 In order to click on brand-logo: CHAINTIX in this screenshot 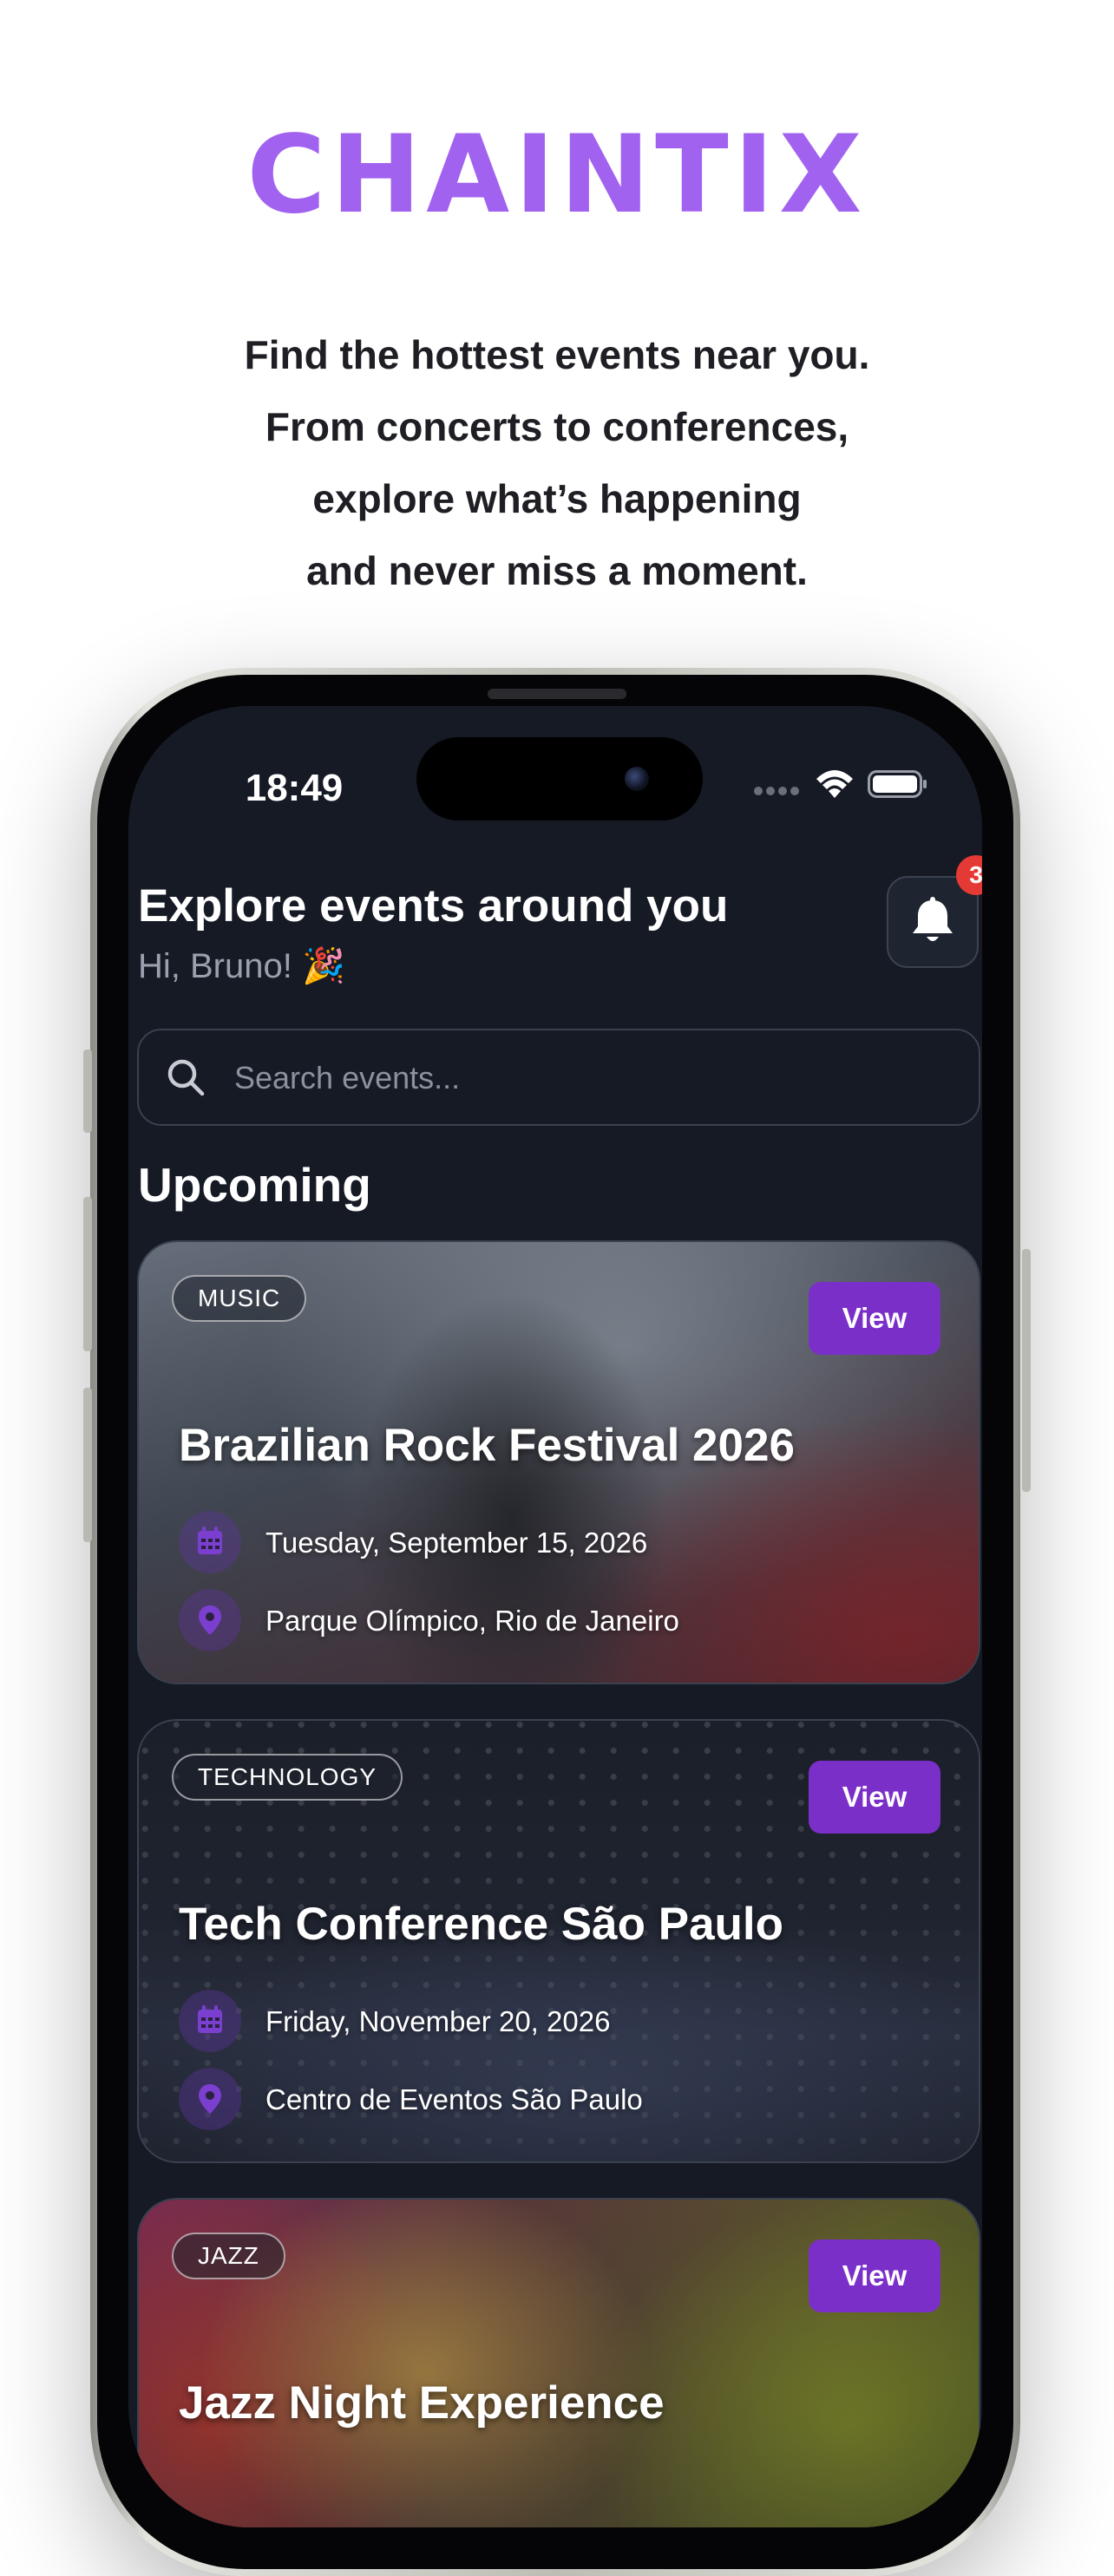, I will do `click(557, 175)`.